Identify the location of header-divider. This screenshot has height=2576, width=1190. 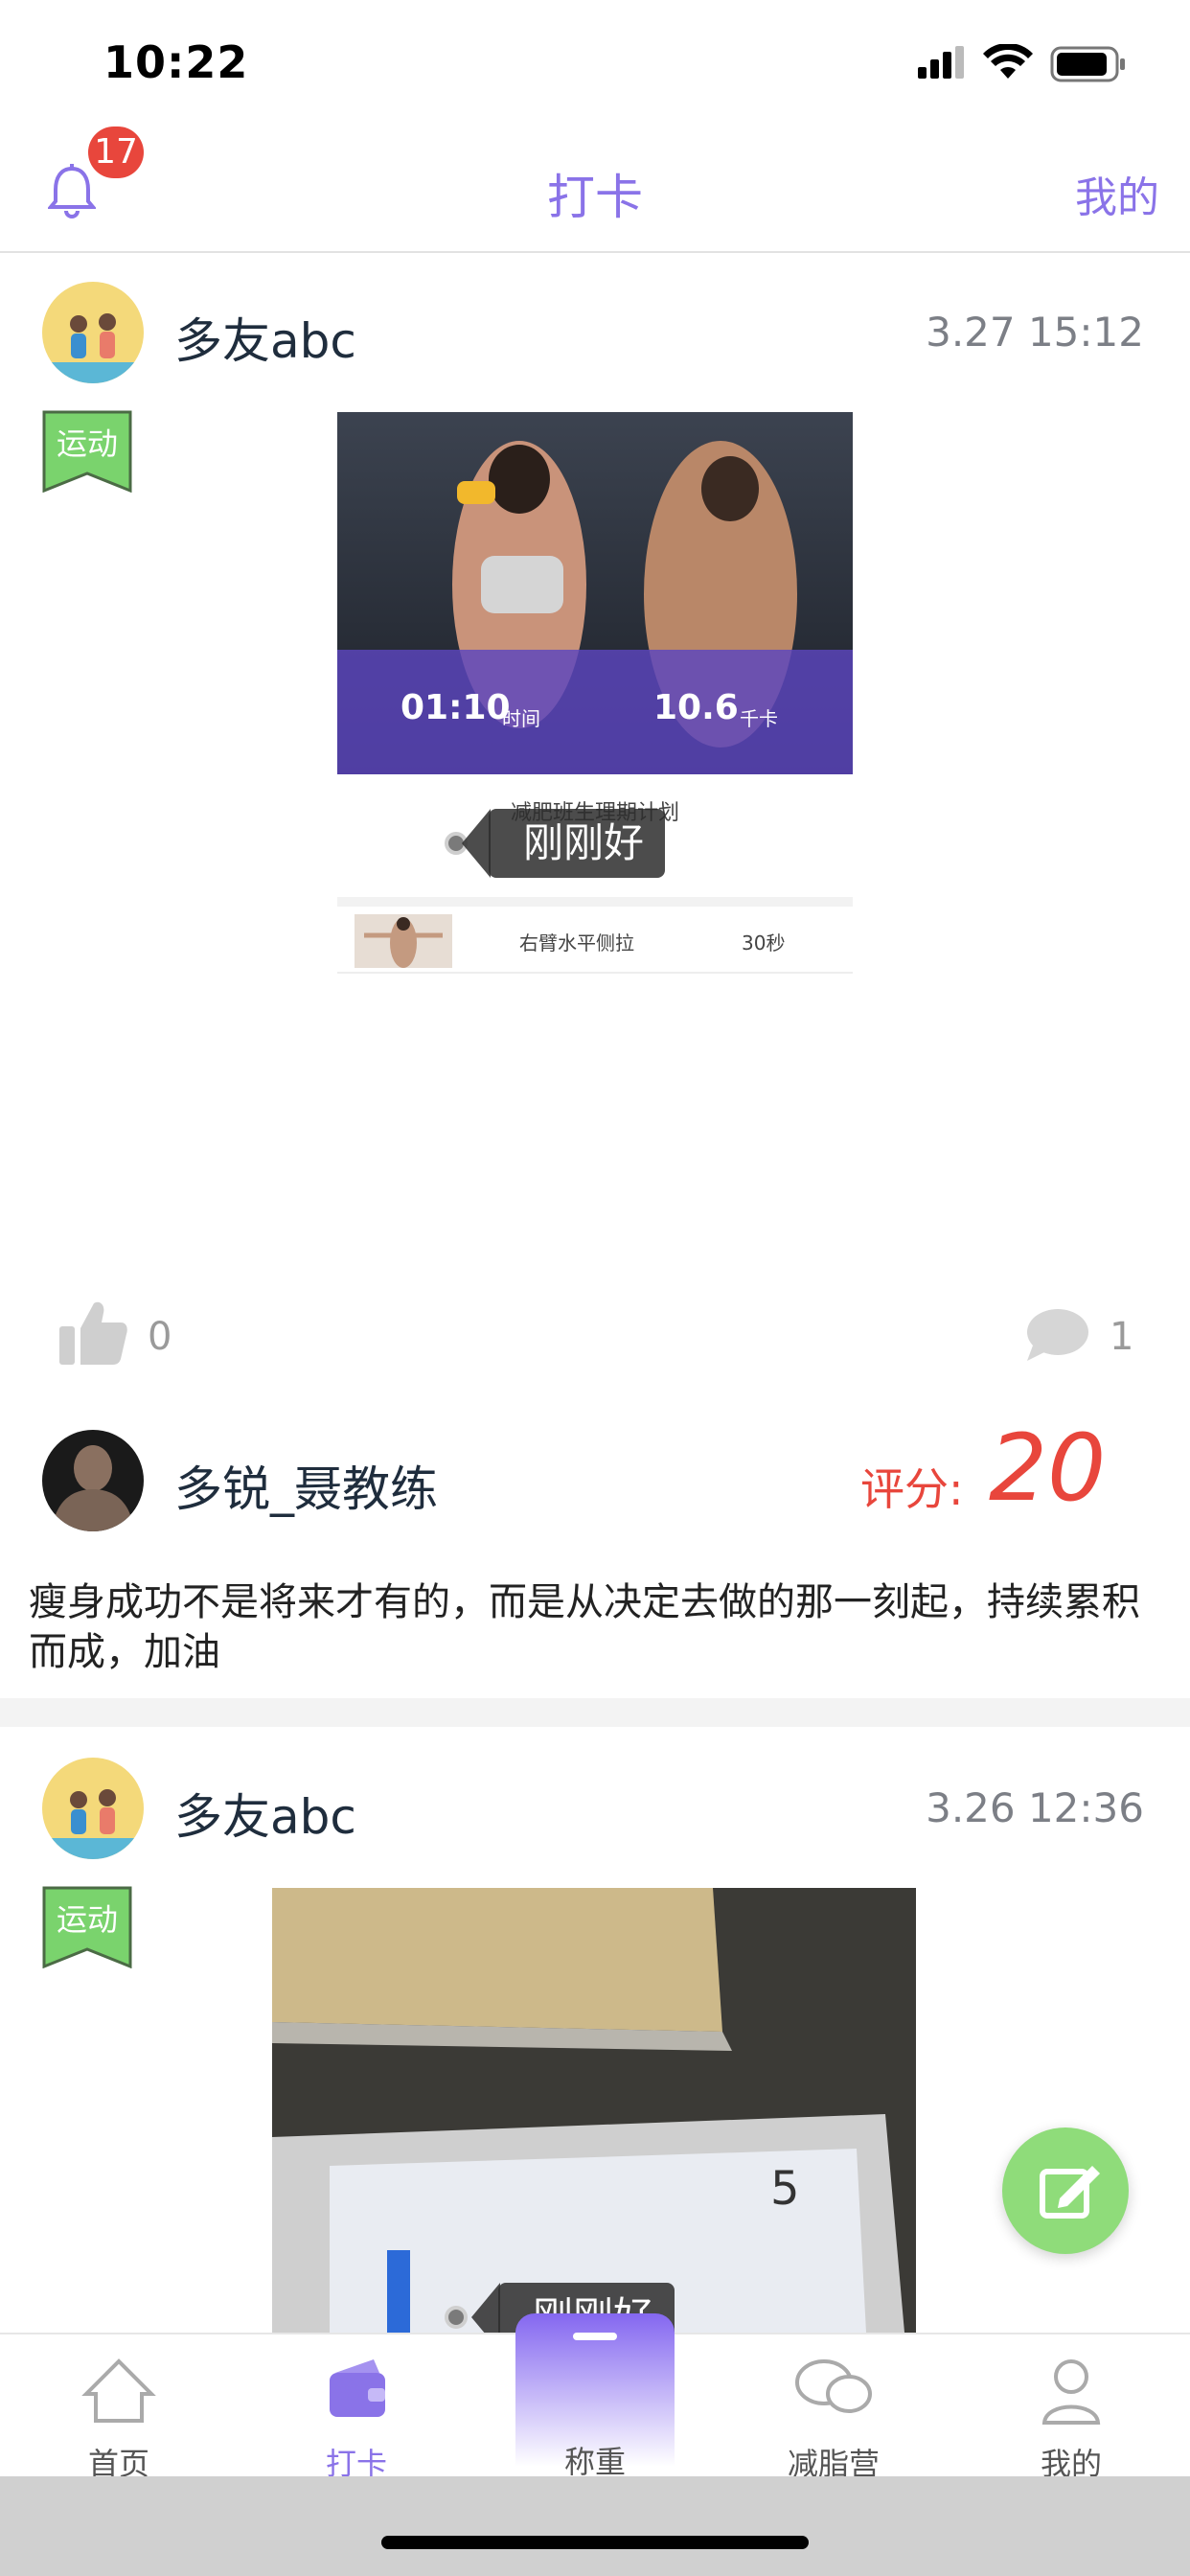
(595, 252).